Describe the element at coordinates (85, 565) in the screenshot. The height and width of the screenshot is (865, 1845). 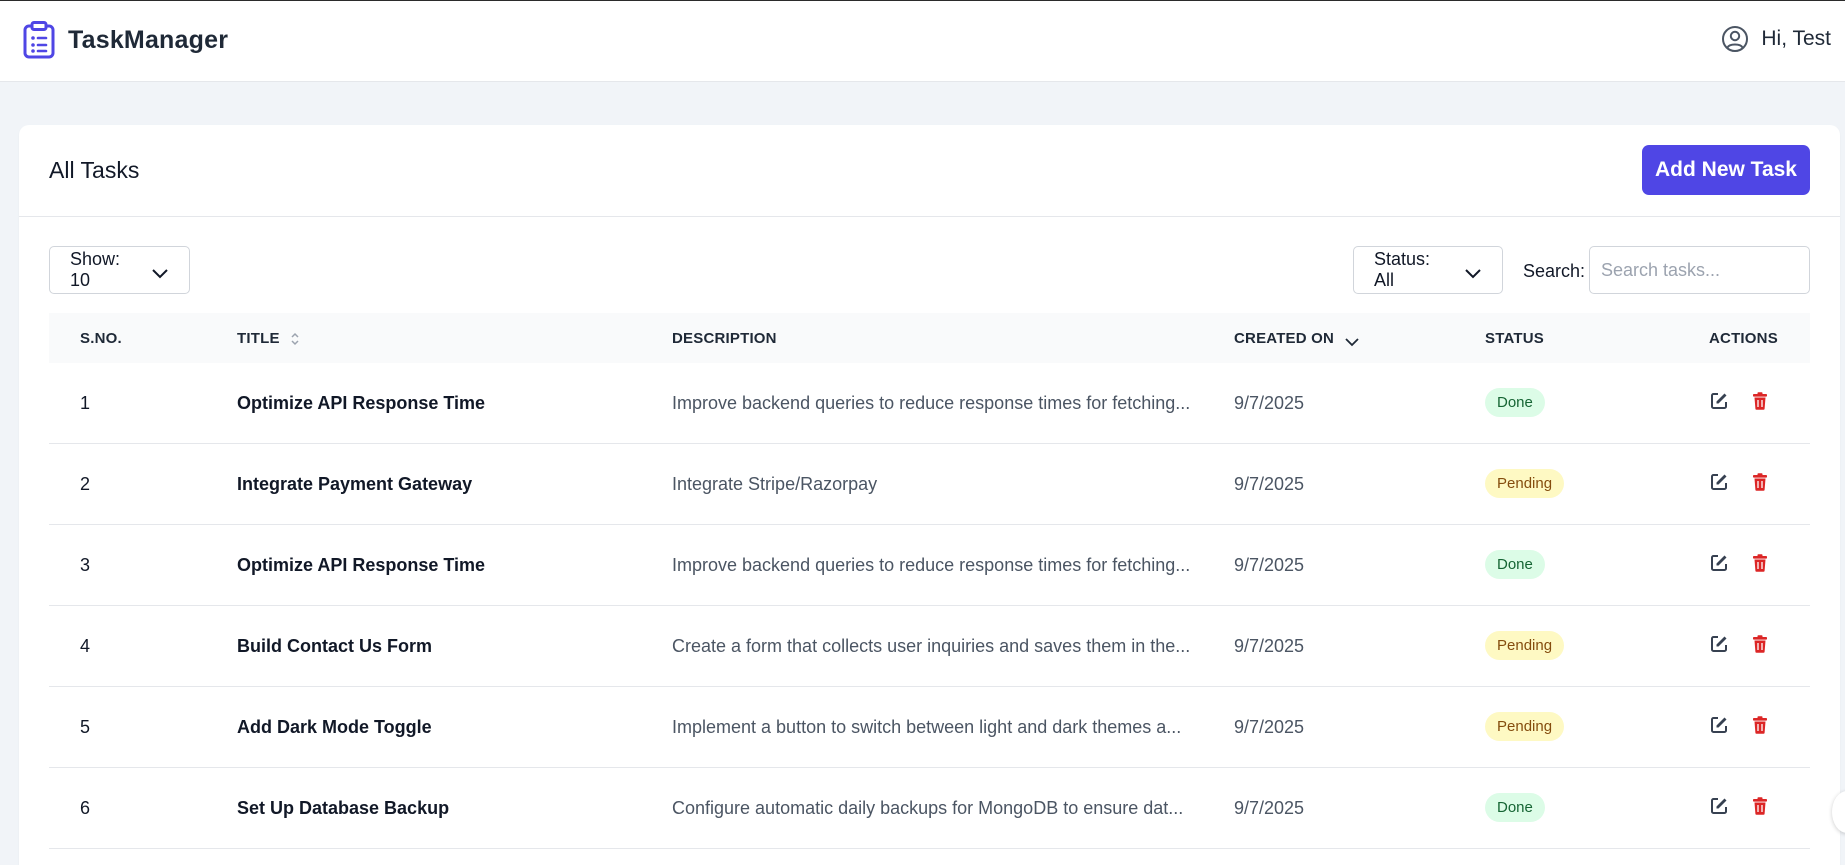
I see `row-sno: 3` at that location.